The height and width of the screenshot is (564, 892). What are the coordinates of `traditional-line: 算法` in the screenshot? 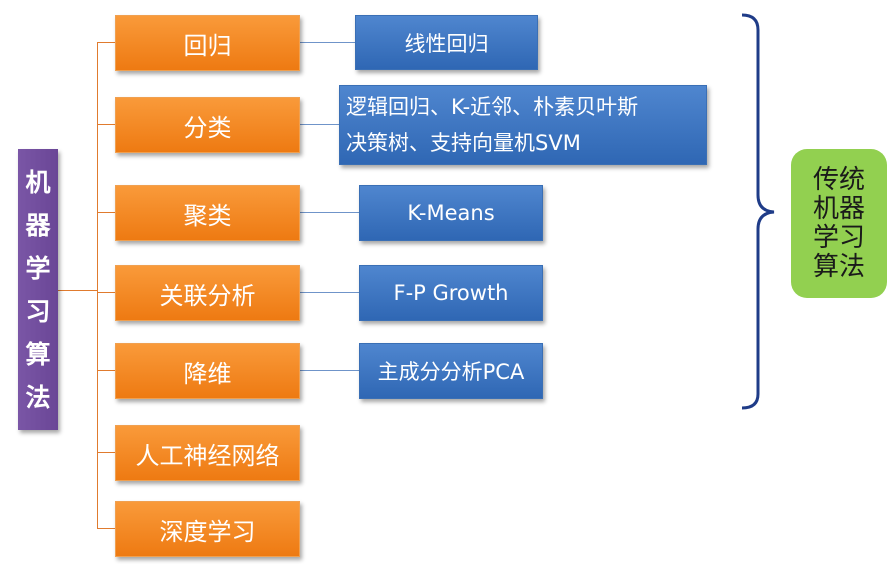 It's located at (838, 266).